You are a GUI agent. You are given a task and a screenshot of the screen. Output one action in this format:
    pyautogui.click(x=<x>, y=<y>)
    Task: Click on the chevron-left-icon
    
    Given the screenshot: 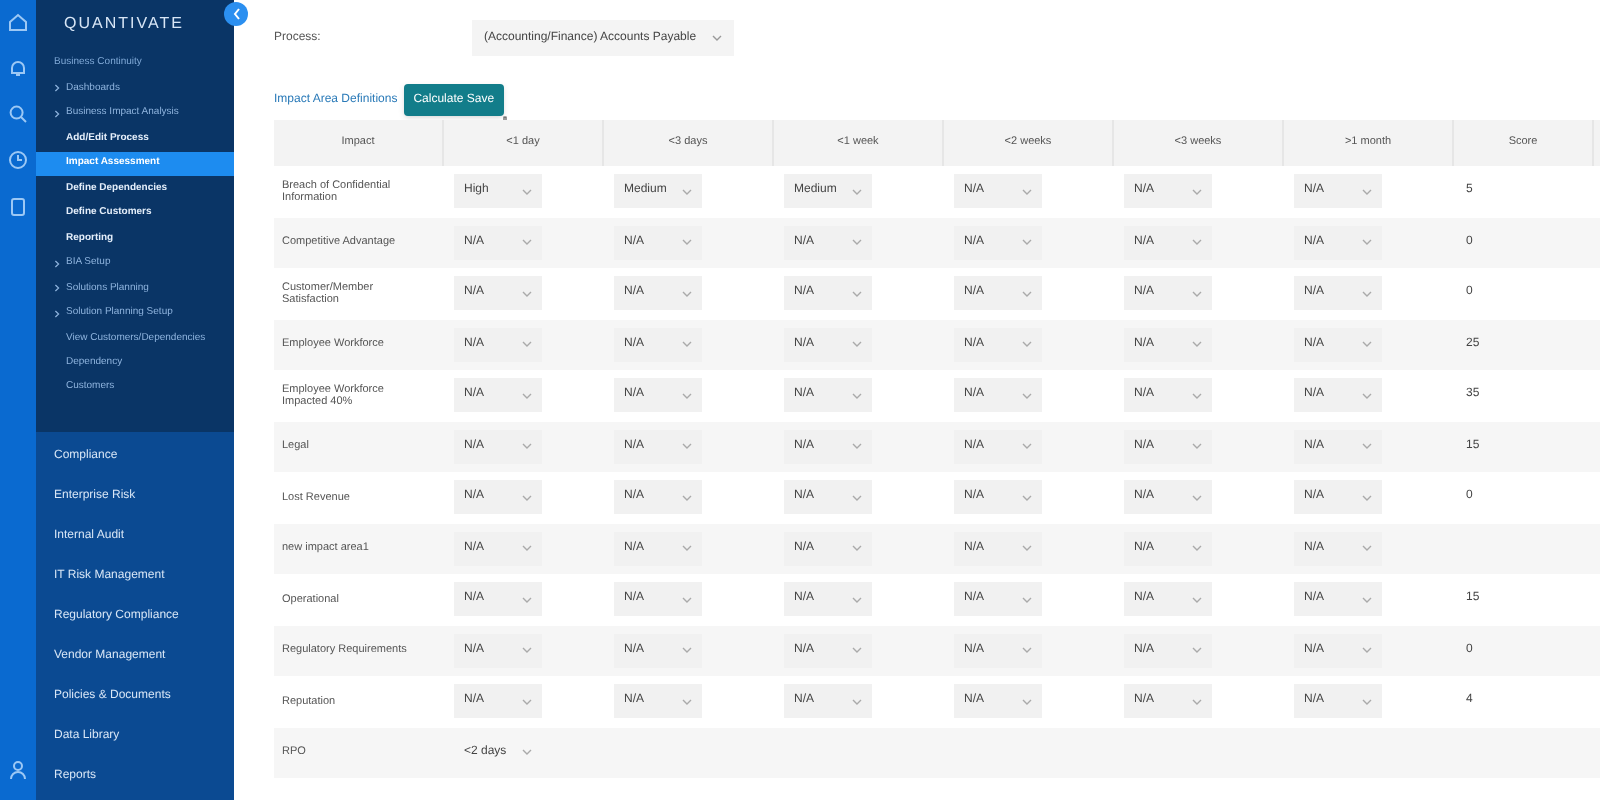 What is the action you would take?
    pyautogui.click(x=236, y=14)
    